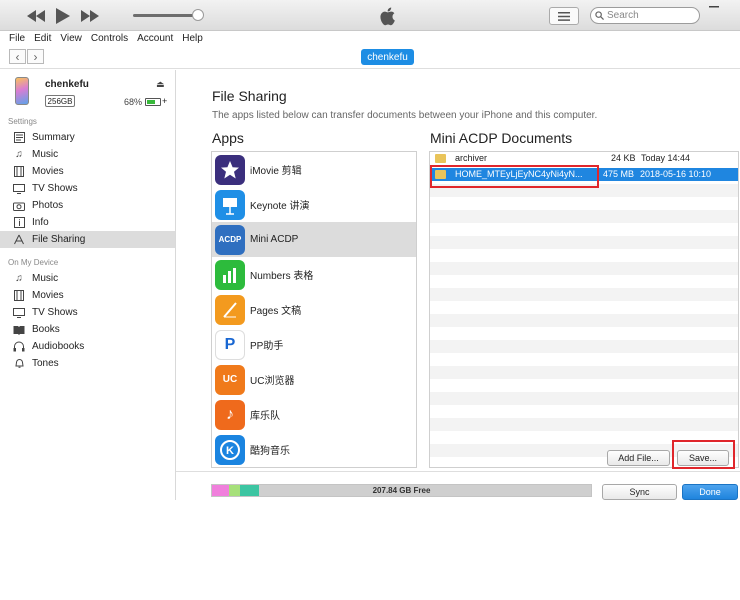 The width and height of the screenshot is (740, 600). Describe the element at coordinates (87, 363) in the screenshot. I see `sidebar-item-device-tones: Tones` at that location.